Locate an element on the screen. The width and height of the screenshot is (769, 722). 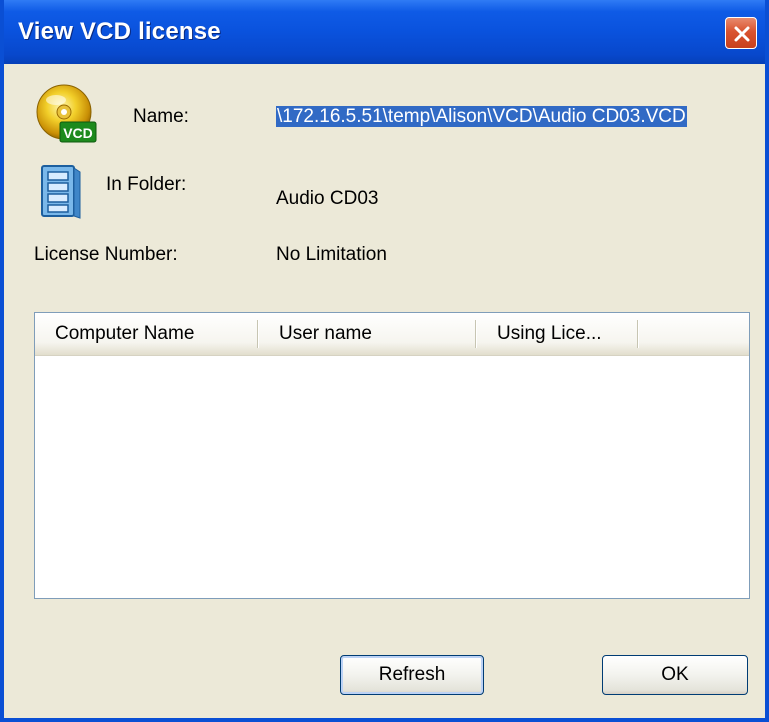
window-border-right is located at coordinates (767, 361).